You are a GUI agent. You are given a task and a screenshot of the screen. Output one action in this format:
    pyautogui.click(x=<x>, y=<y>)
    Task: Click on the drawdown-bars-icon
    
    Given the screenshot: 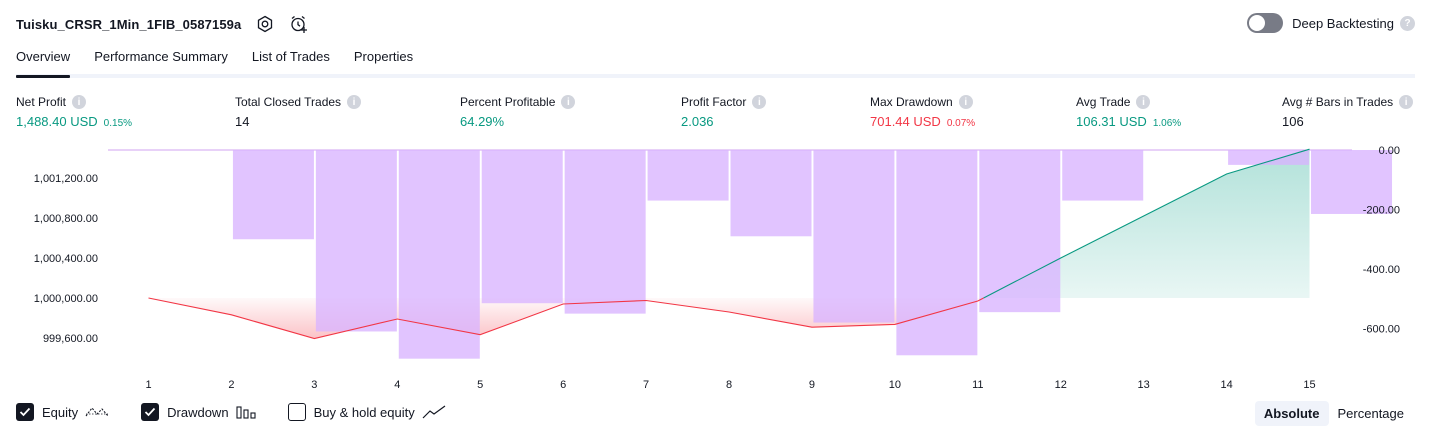 What is the action you would take?
    pyautogui.click(x=246, y=412)
    